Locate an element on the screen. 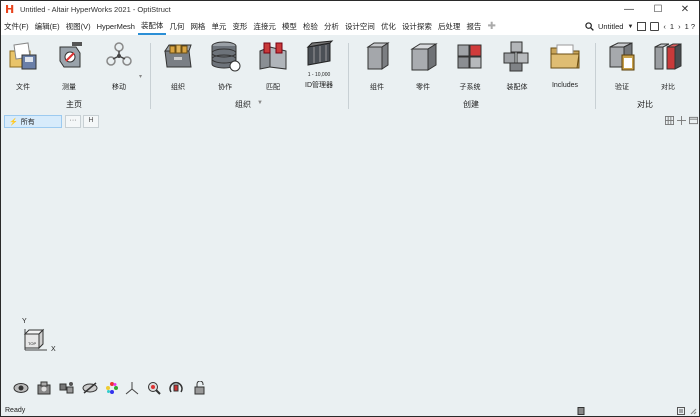  add-tab-icon: ✚ is located at coordinates (491, 26).